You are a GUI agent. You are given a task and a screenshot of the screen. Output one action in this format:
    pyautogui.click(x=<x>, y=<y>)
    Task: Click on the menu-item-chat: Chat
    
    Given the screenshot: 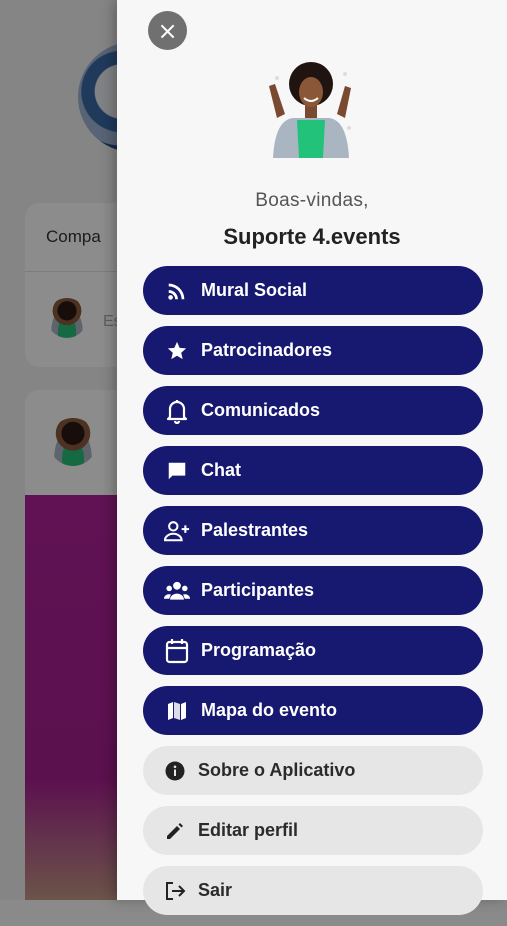 What is the action you would take?
    pyautogui.click(x=313, y=470)
    